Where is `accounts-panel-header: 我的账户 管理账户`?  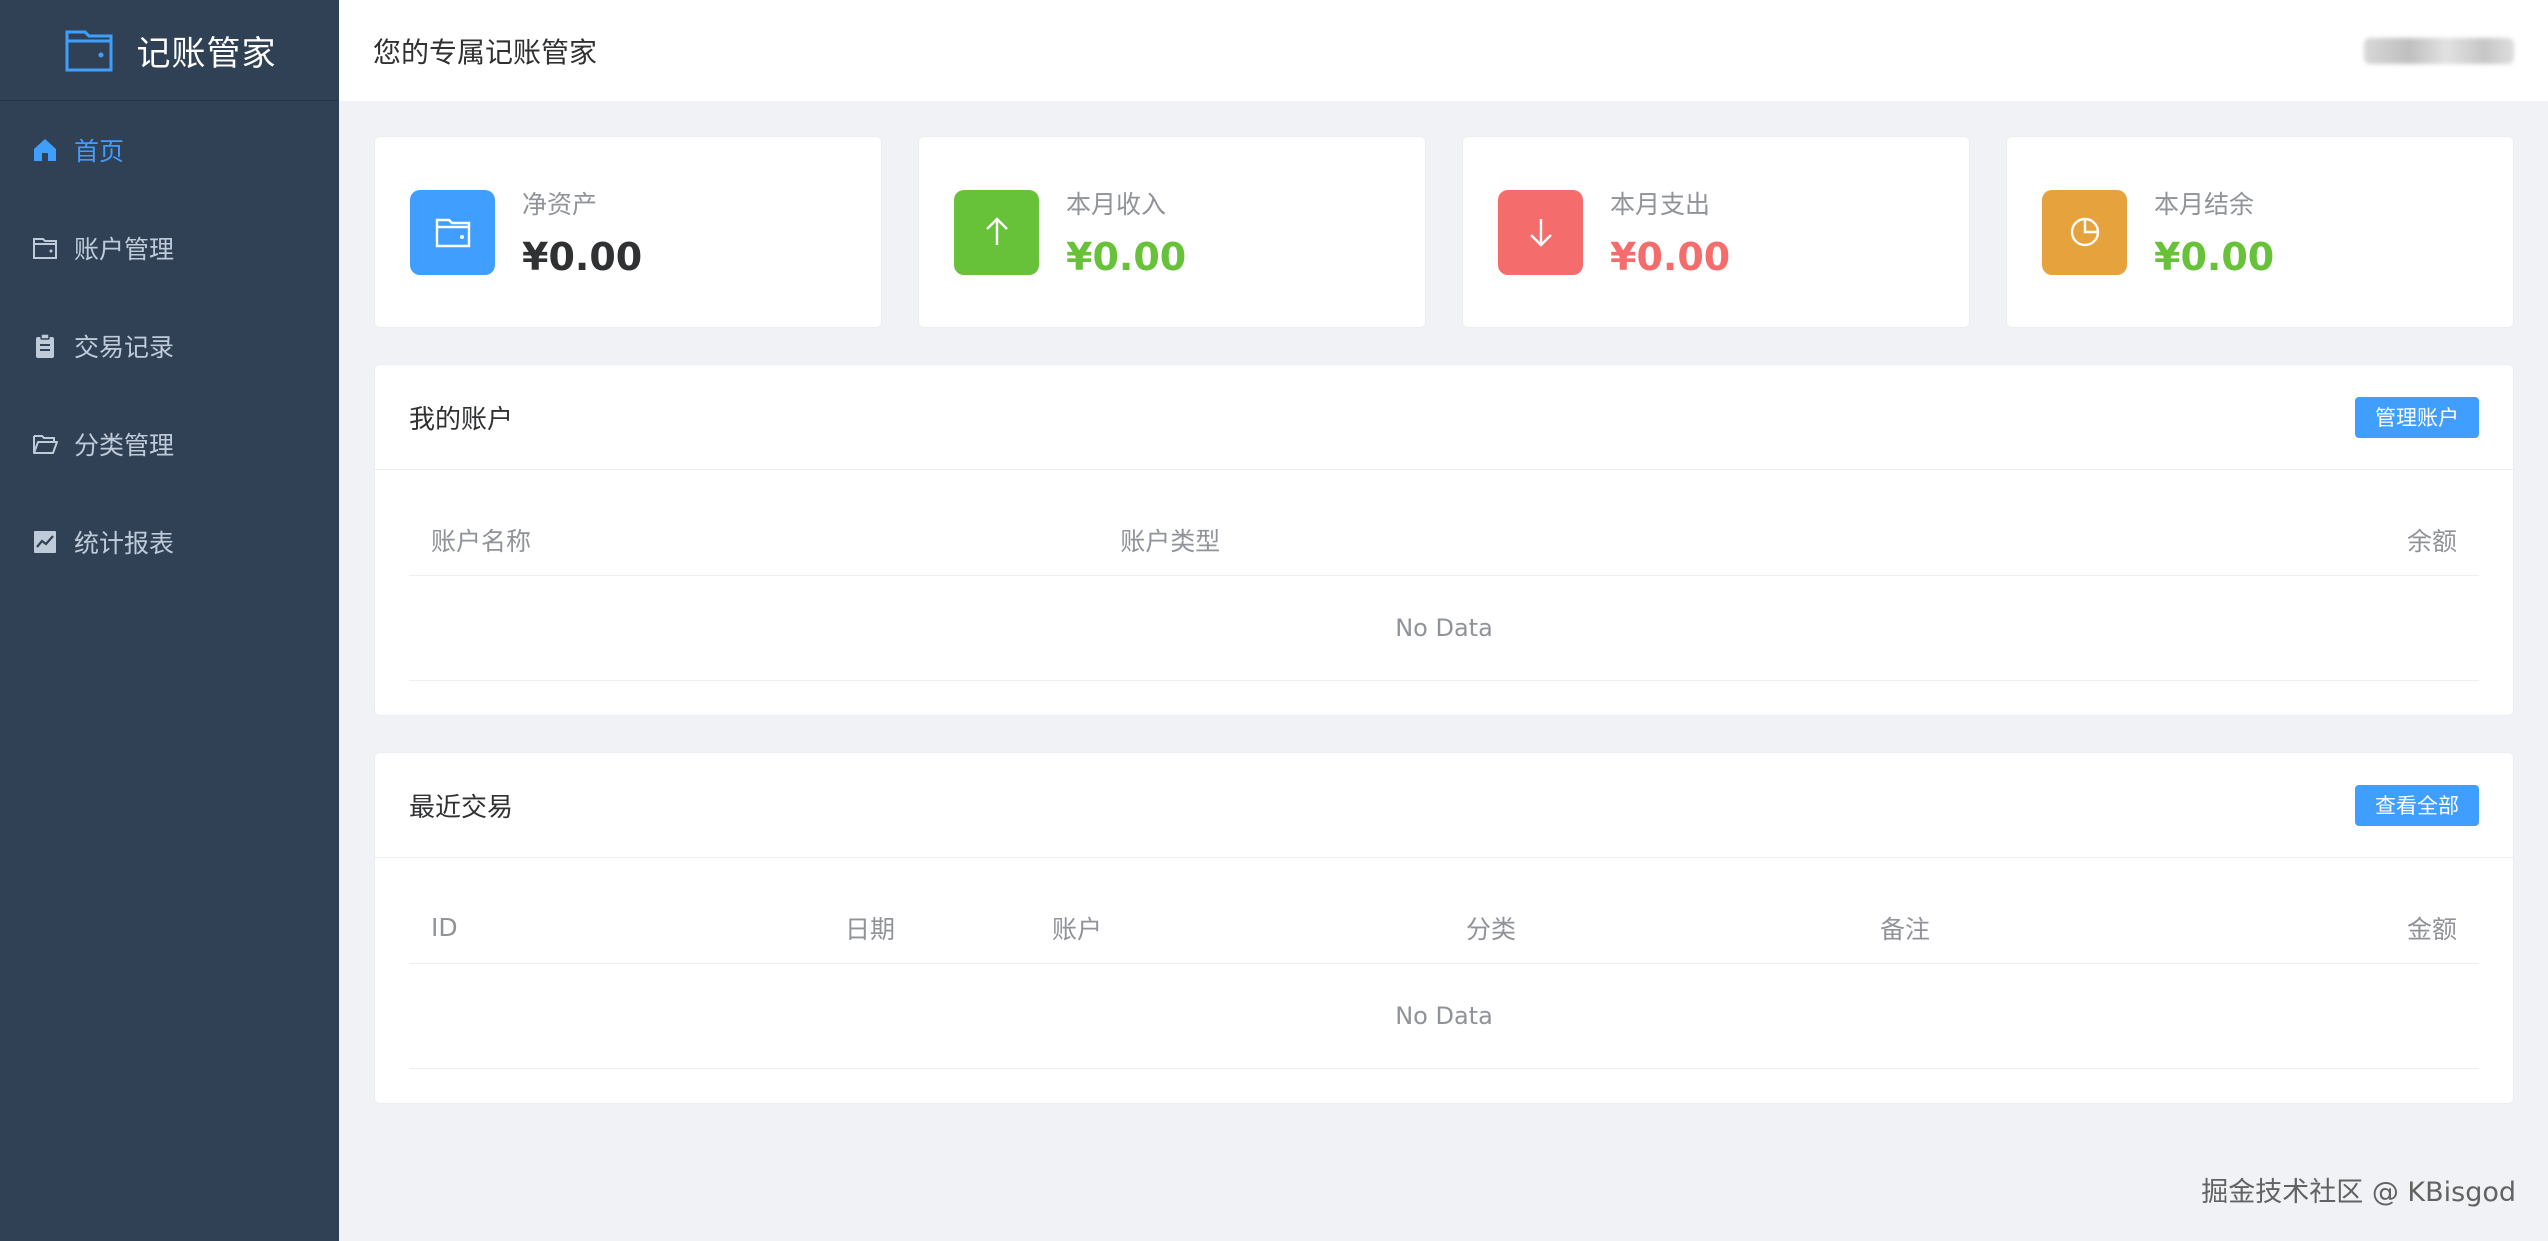 accounts-panel-header: 我的账户 管理账户 is located at coordinates (1444, 417).